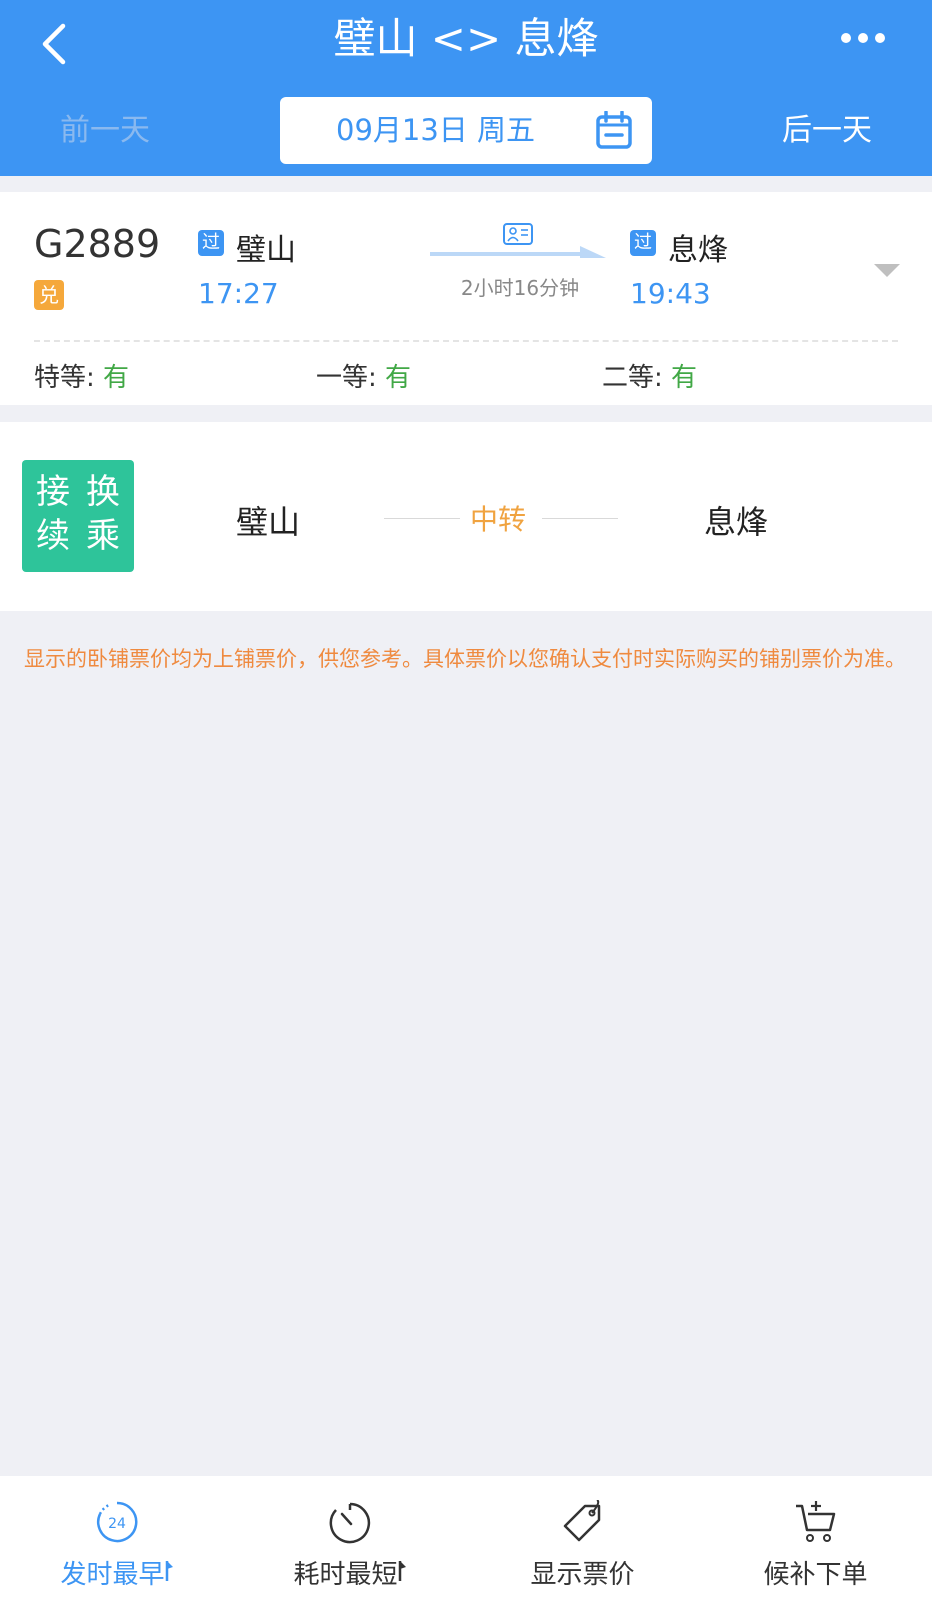 This screenshot has width=932, height=1600. What do you see at coordinates (736, 522) in the screenshot?
I see `transfer-to-station: 息烽` at bounding box center [736, 522].